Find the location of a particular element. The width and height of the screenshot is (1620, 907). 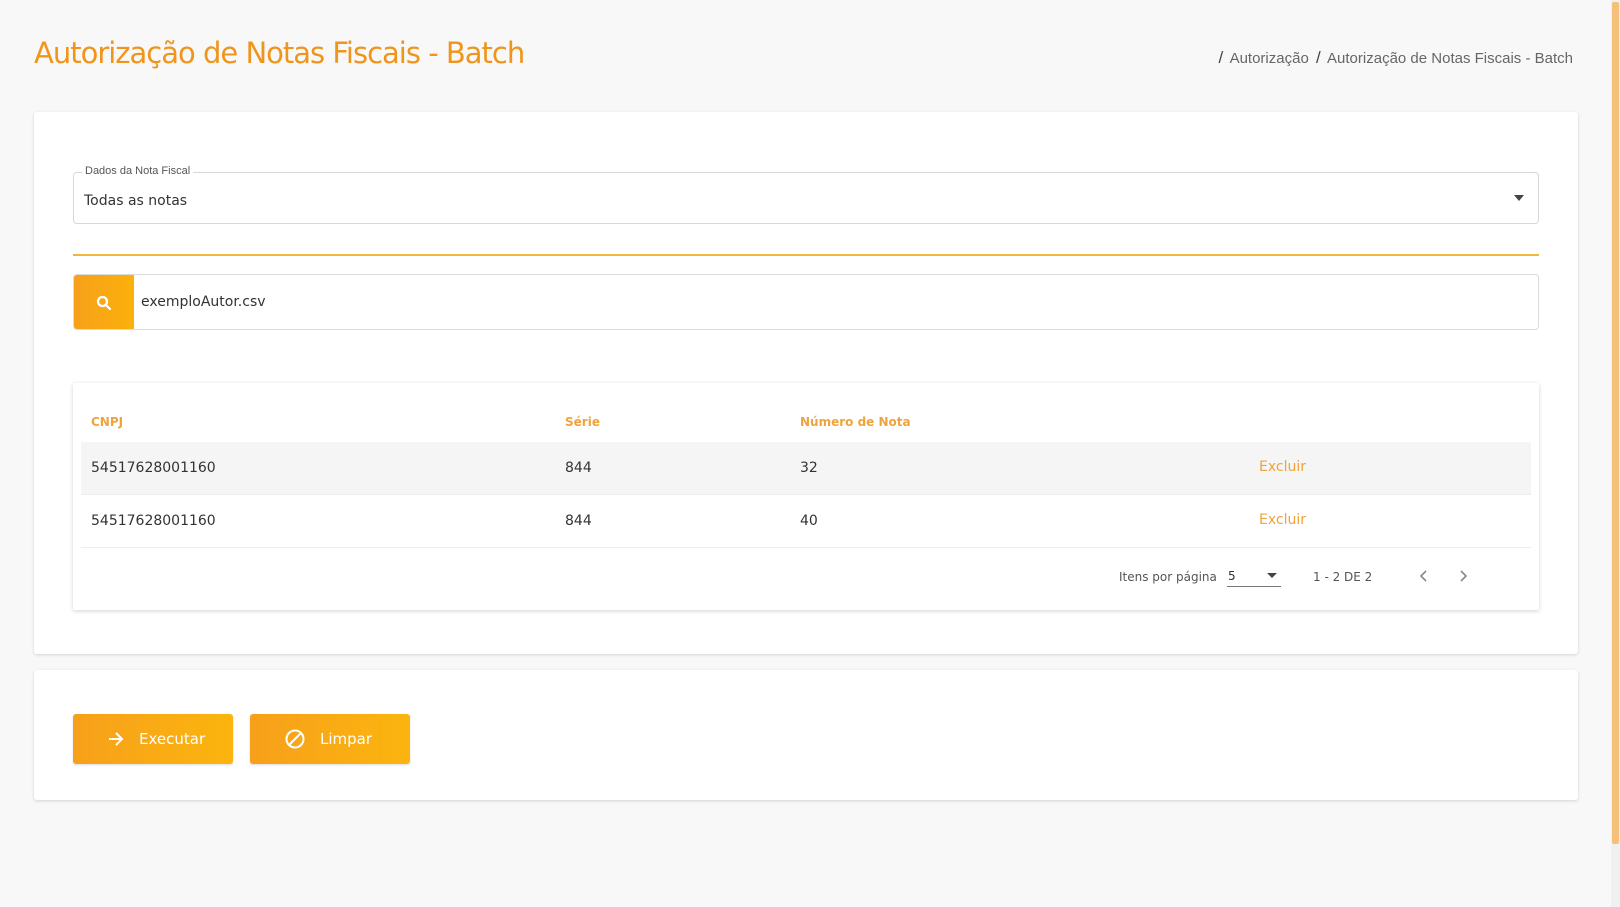

breadcrumb-item-autorizacao: Autorização is located at coordinates (1269, 58).